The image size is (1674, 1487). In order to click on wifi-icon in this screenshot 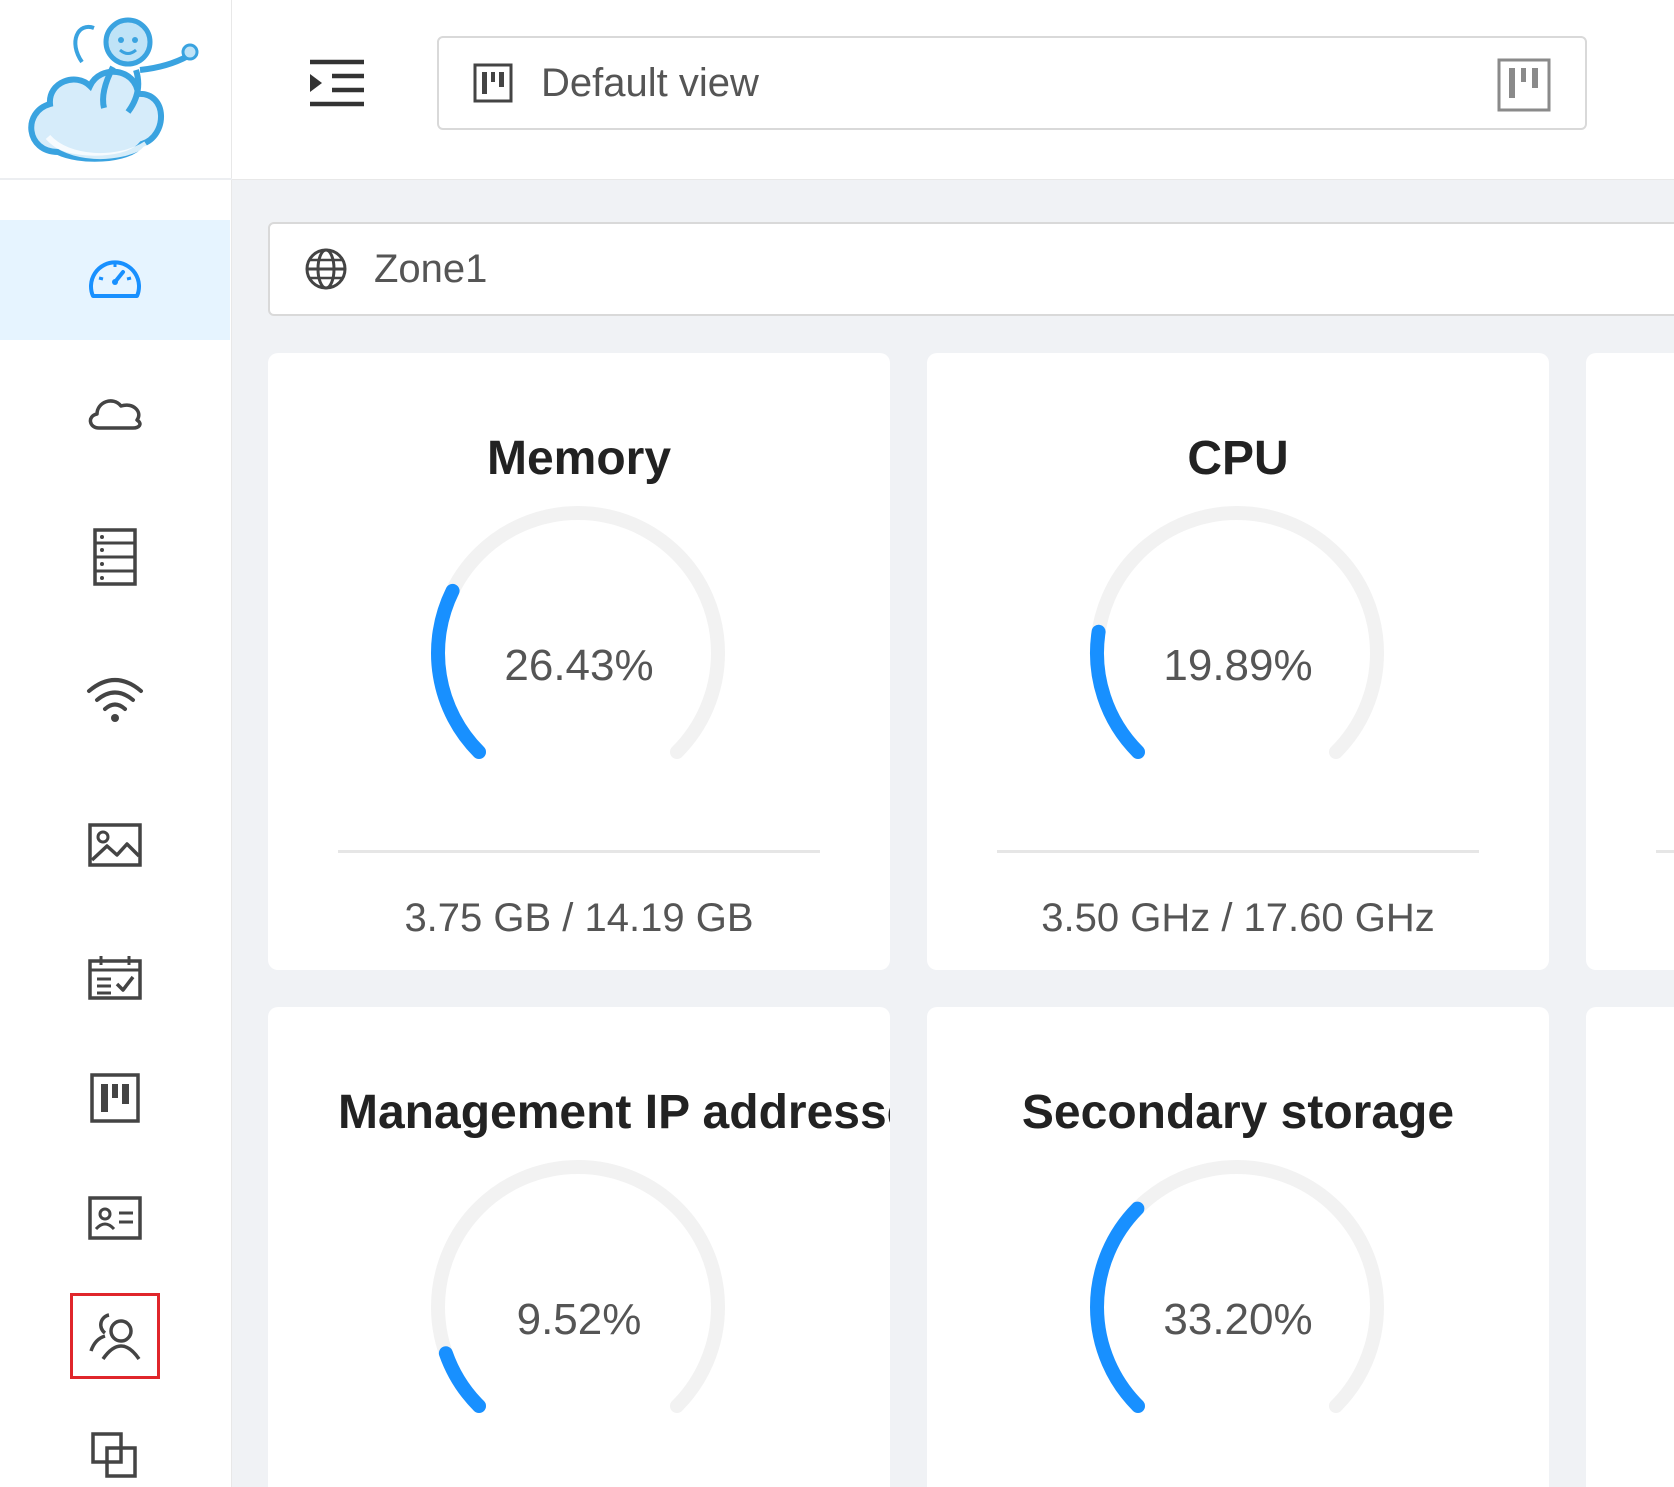, I will do `click(115, 700)`.